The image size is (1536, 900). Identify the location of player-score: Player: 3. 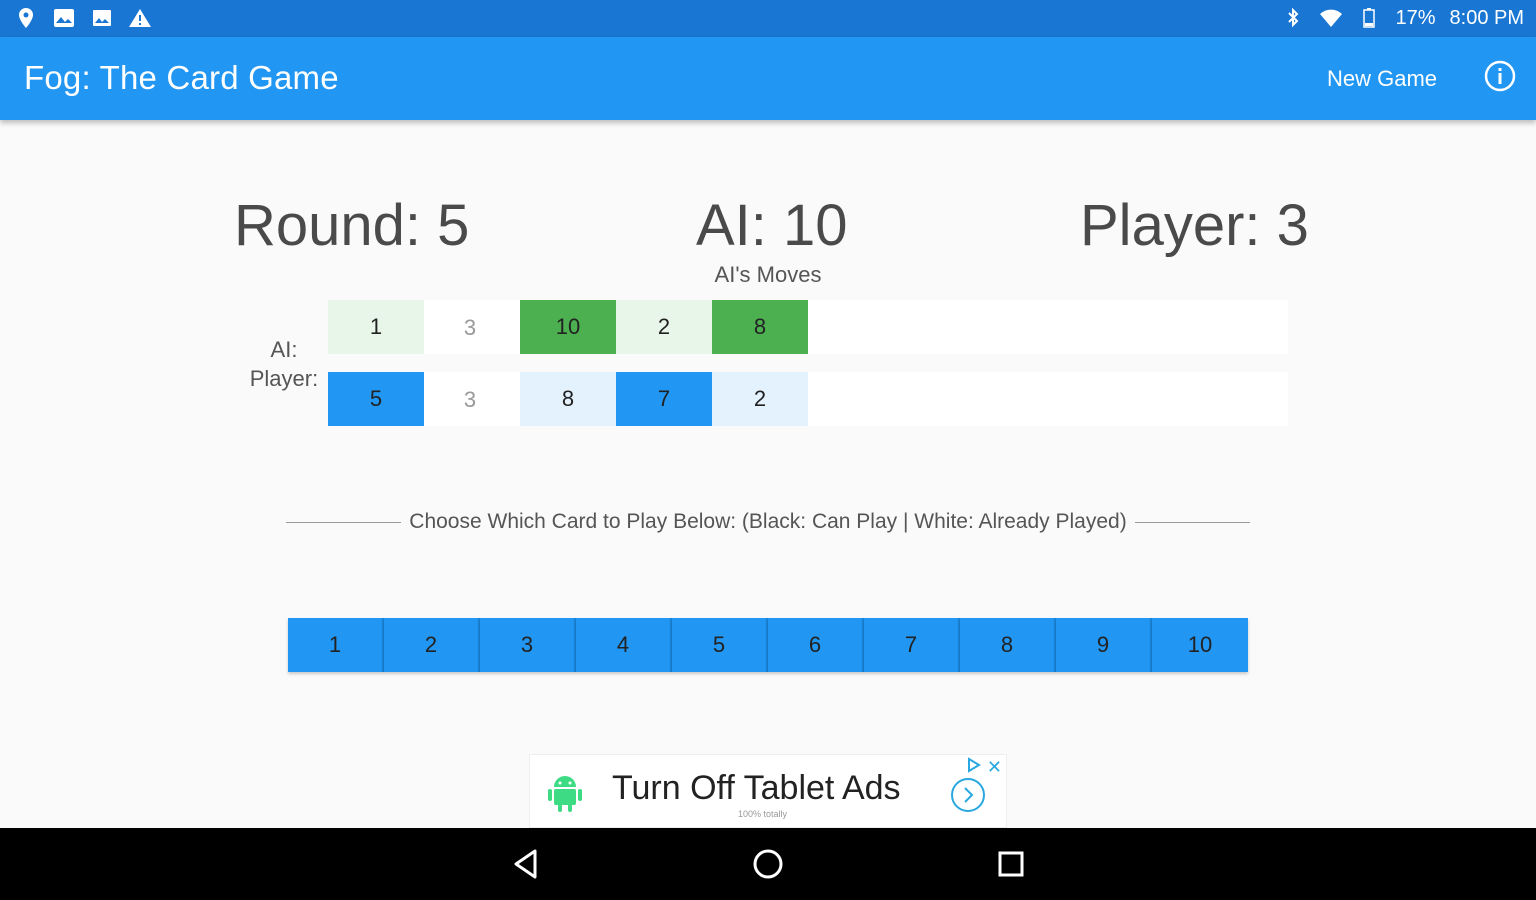
(1194, 225).